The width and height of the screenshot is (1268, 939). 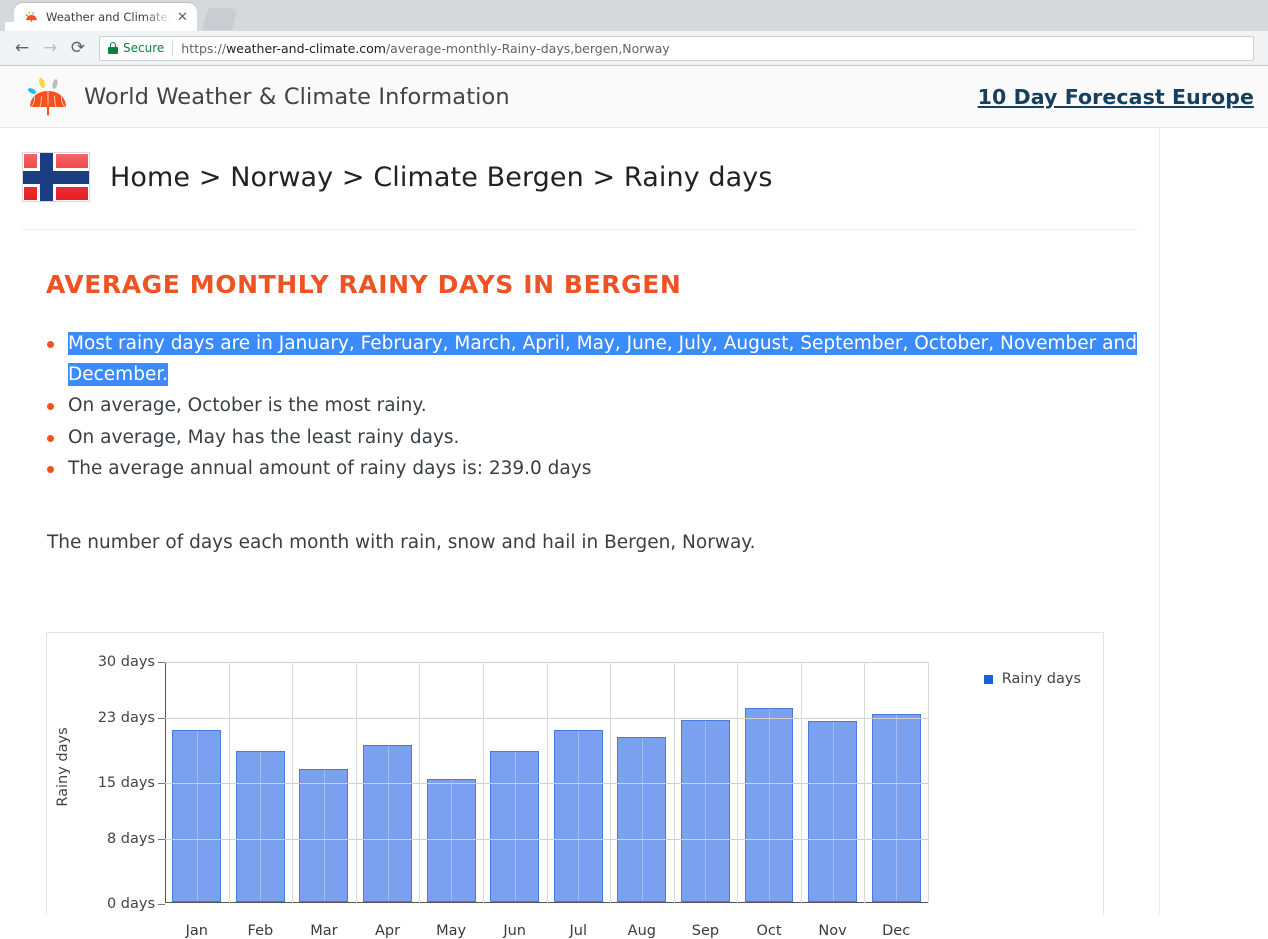 I want to click on chart-y-tick-label: 30 days, so click(x=126, y=662).